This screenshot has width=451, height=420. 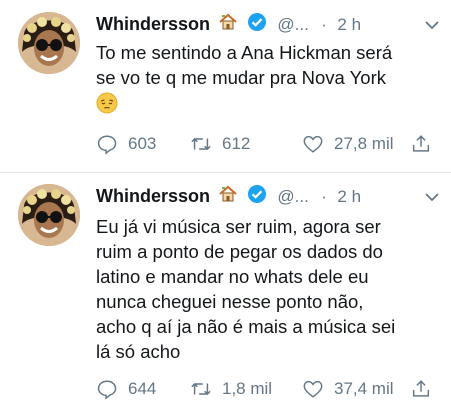 I want to click on like-count: 27,8 mil, so click(x=364, y=143).